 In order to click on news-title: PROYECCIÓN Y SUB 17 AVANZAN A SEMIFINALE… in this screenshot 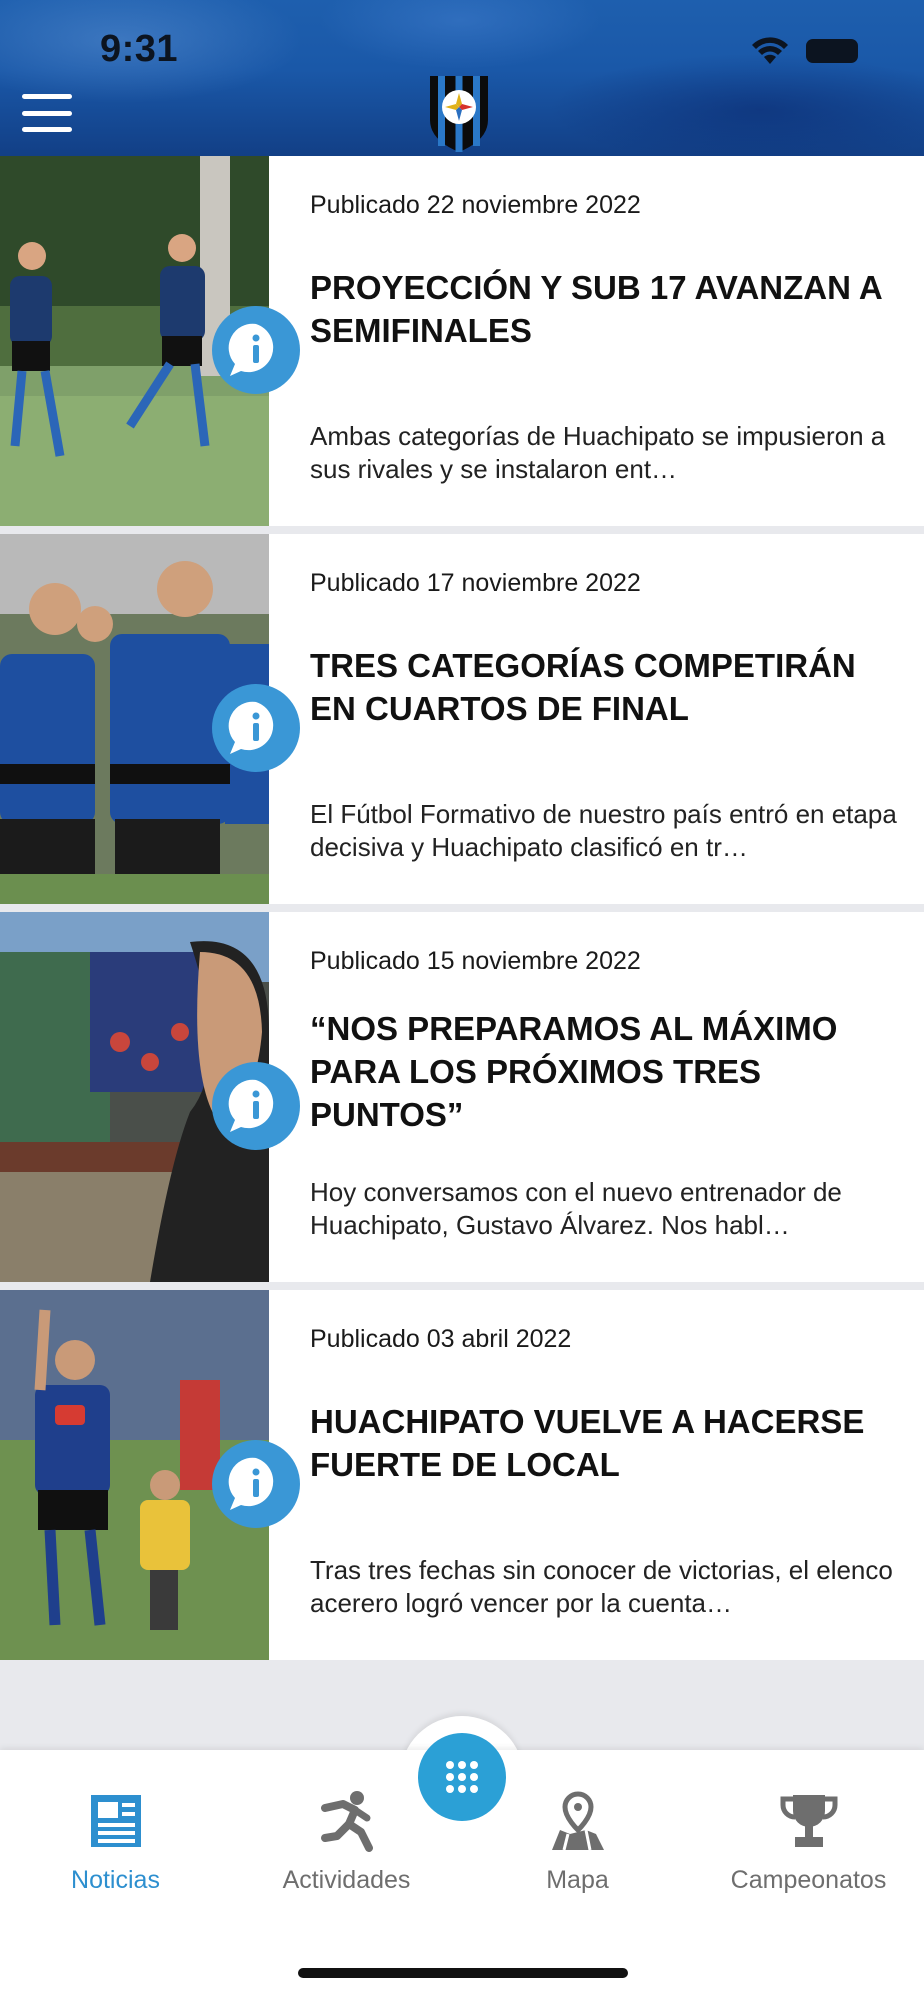, I will do `click(596, 309)`.